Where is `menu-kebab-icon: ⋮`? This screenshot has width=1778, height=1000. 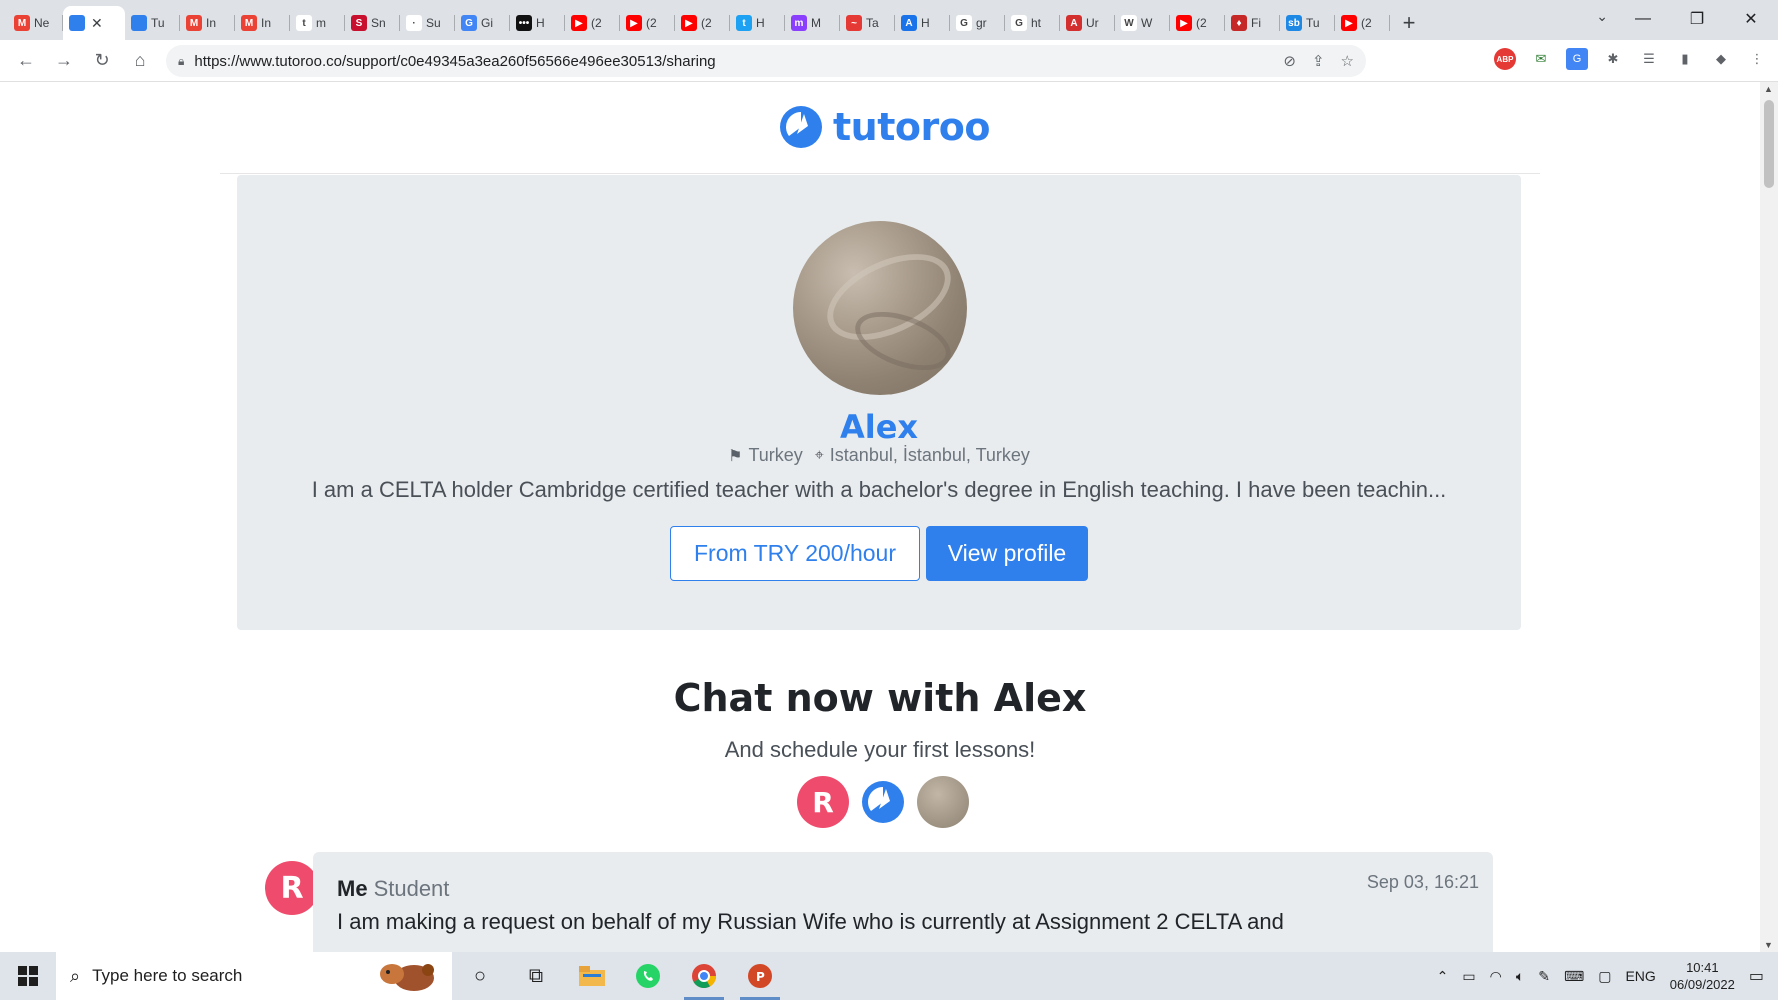
menu-kebab-icon: ⋮ is located at coordinates (1757, 59).